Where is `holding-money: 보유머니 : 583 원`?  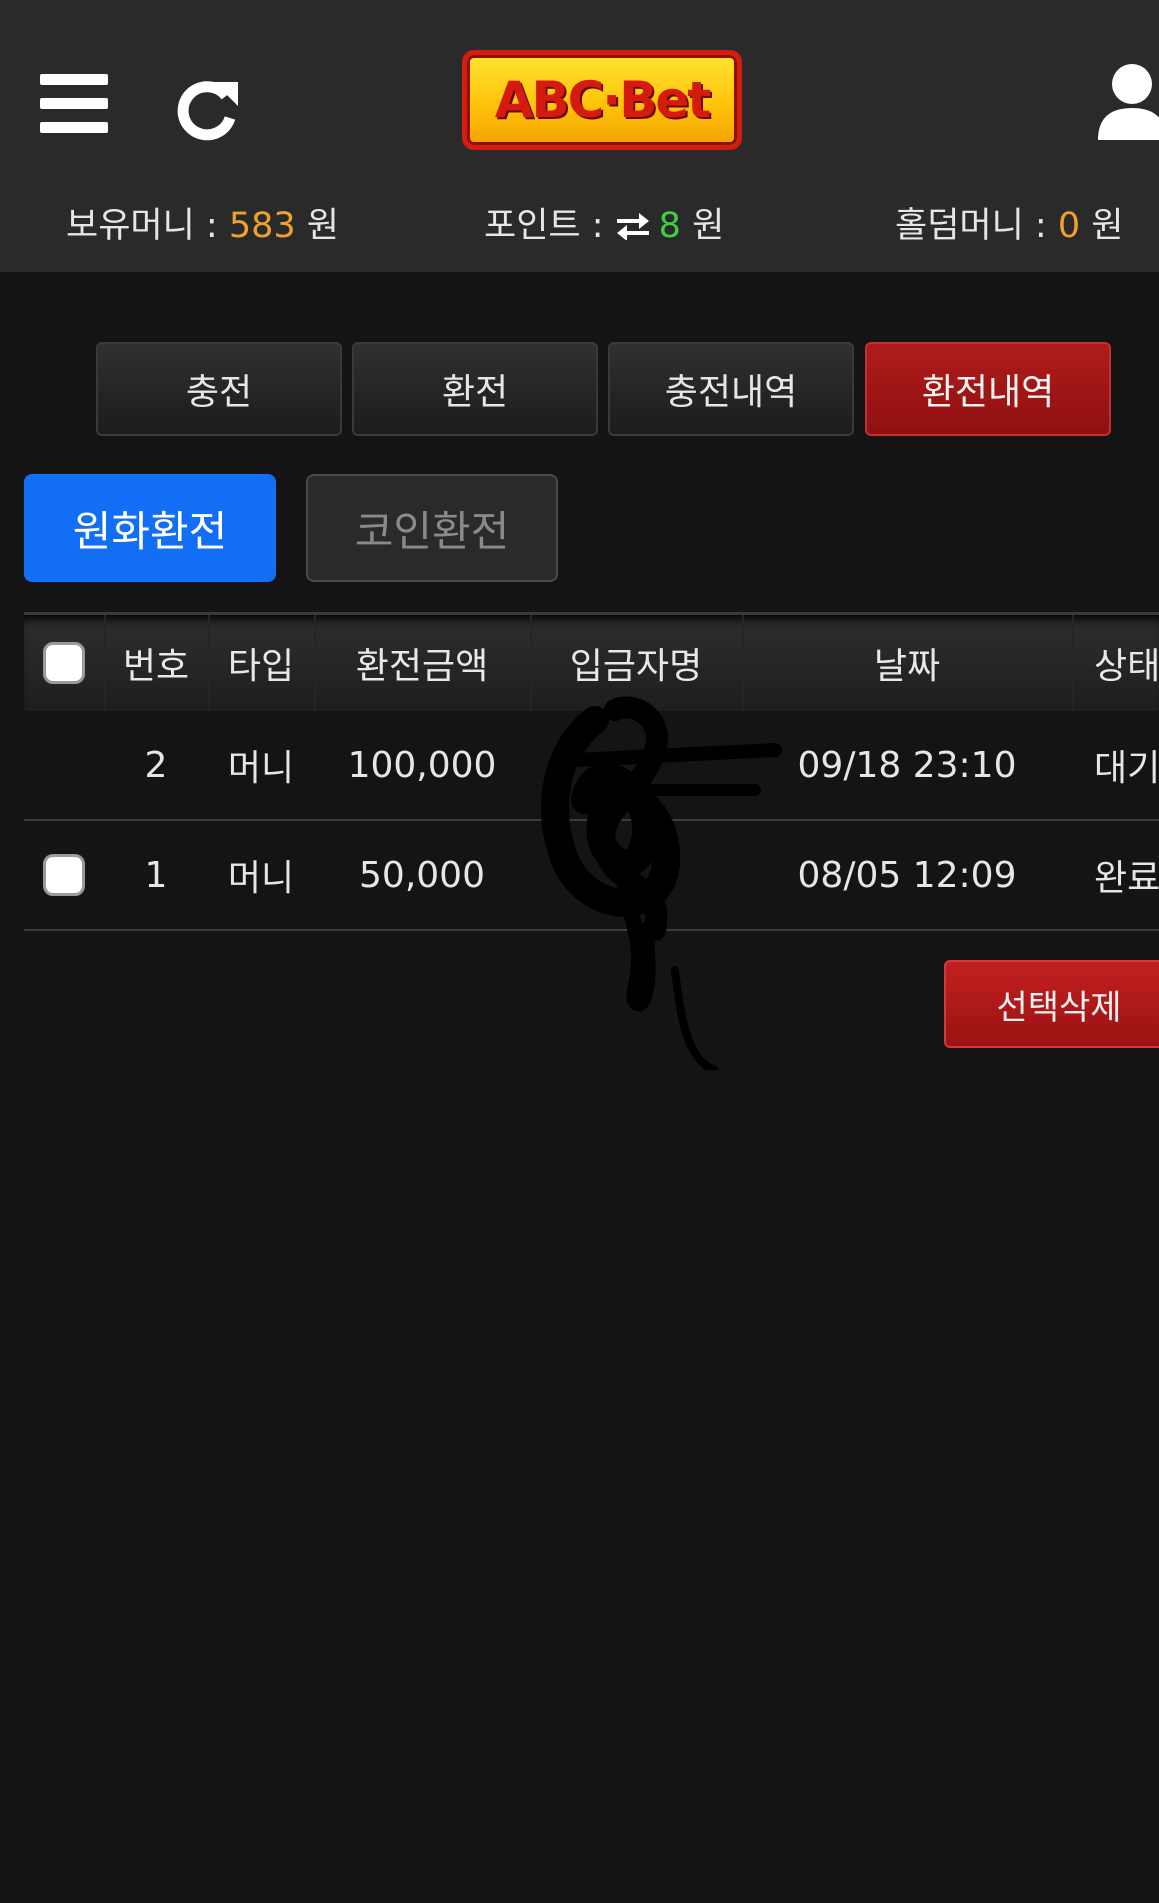
holding-money: 보유머니 : 583 원 is located at coordinates (202, 226).